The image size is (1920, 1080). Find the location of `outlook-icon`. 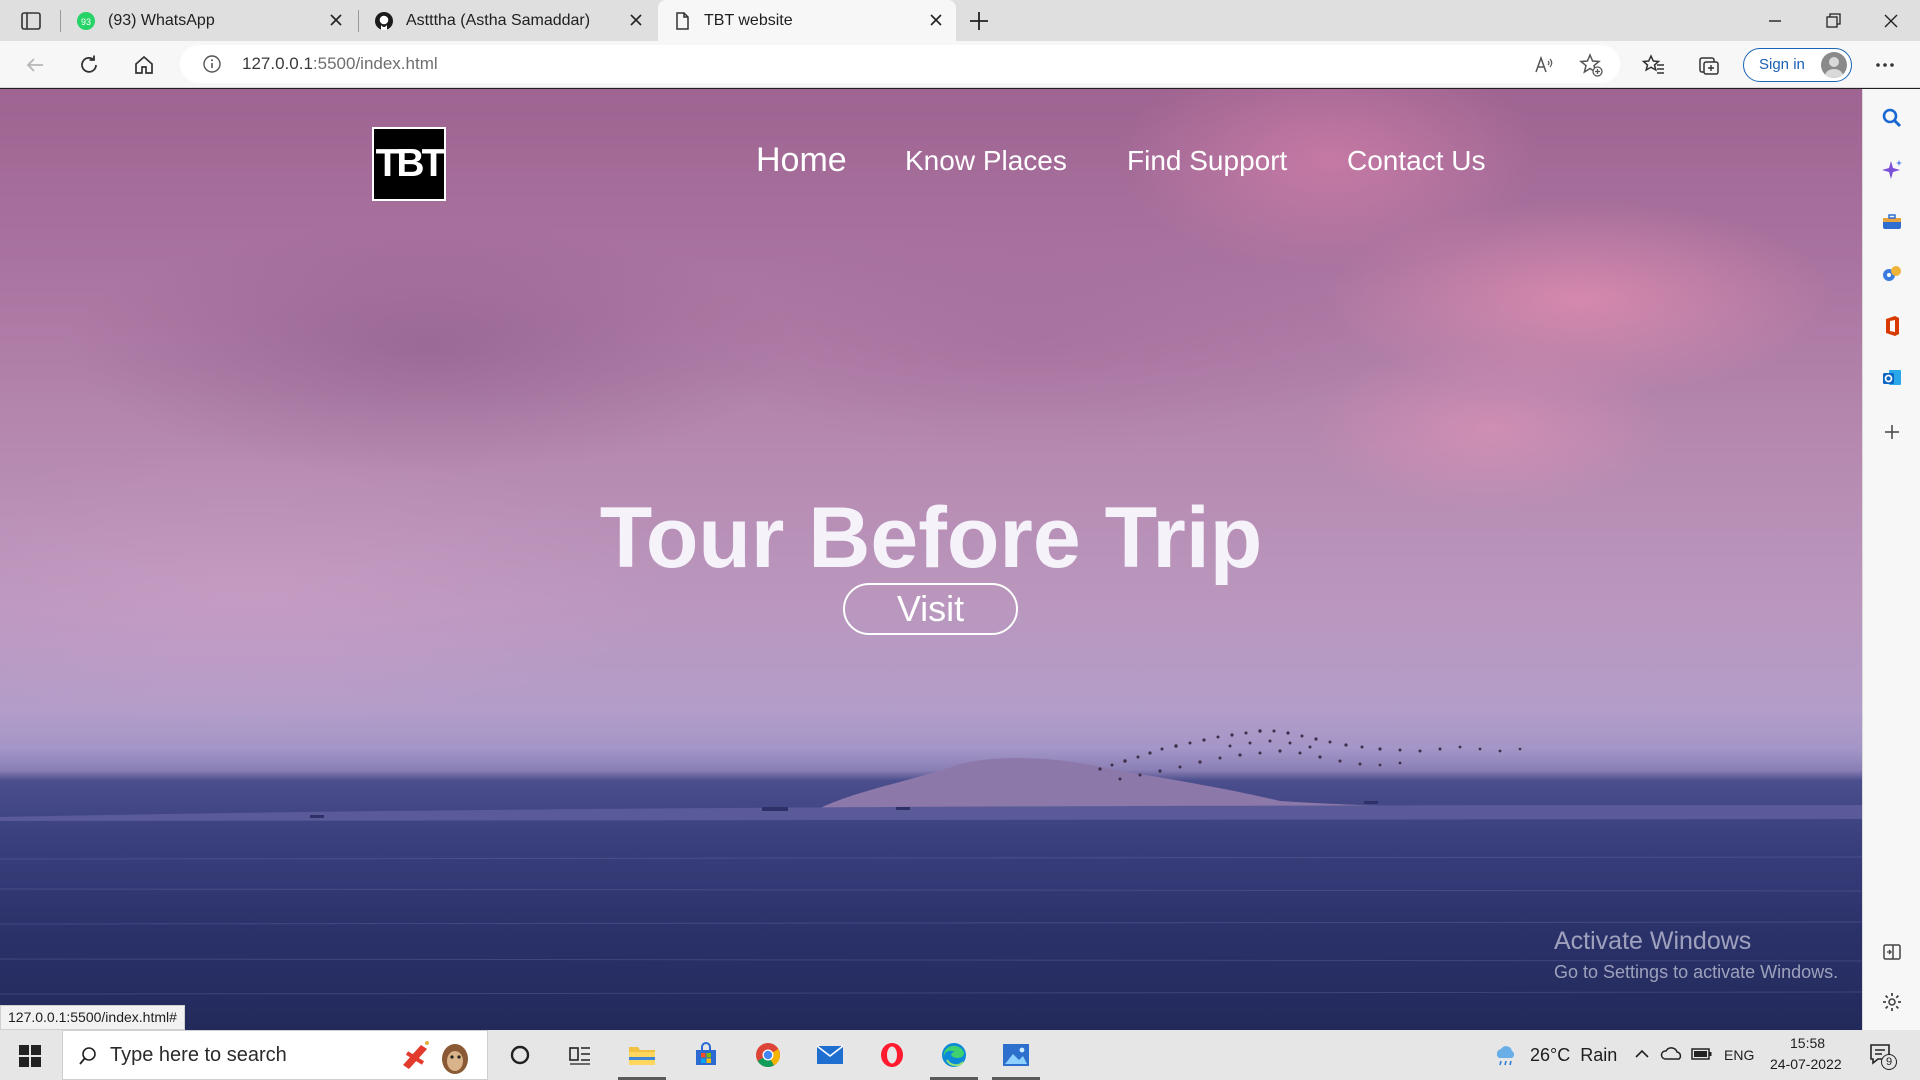

outlook-icon is located at coordinates (1892, 378).